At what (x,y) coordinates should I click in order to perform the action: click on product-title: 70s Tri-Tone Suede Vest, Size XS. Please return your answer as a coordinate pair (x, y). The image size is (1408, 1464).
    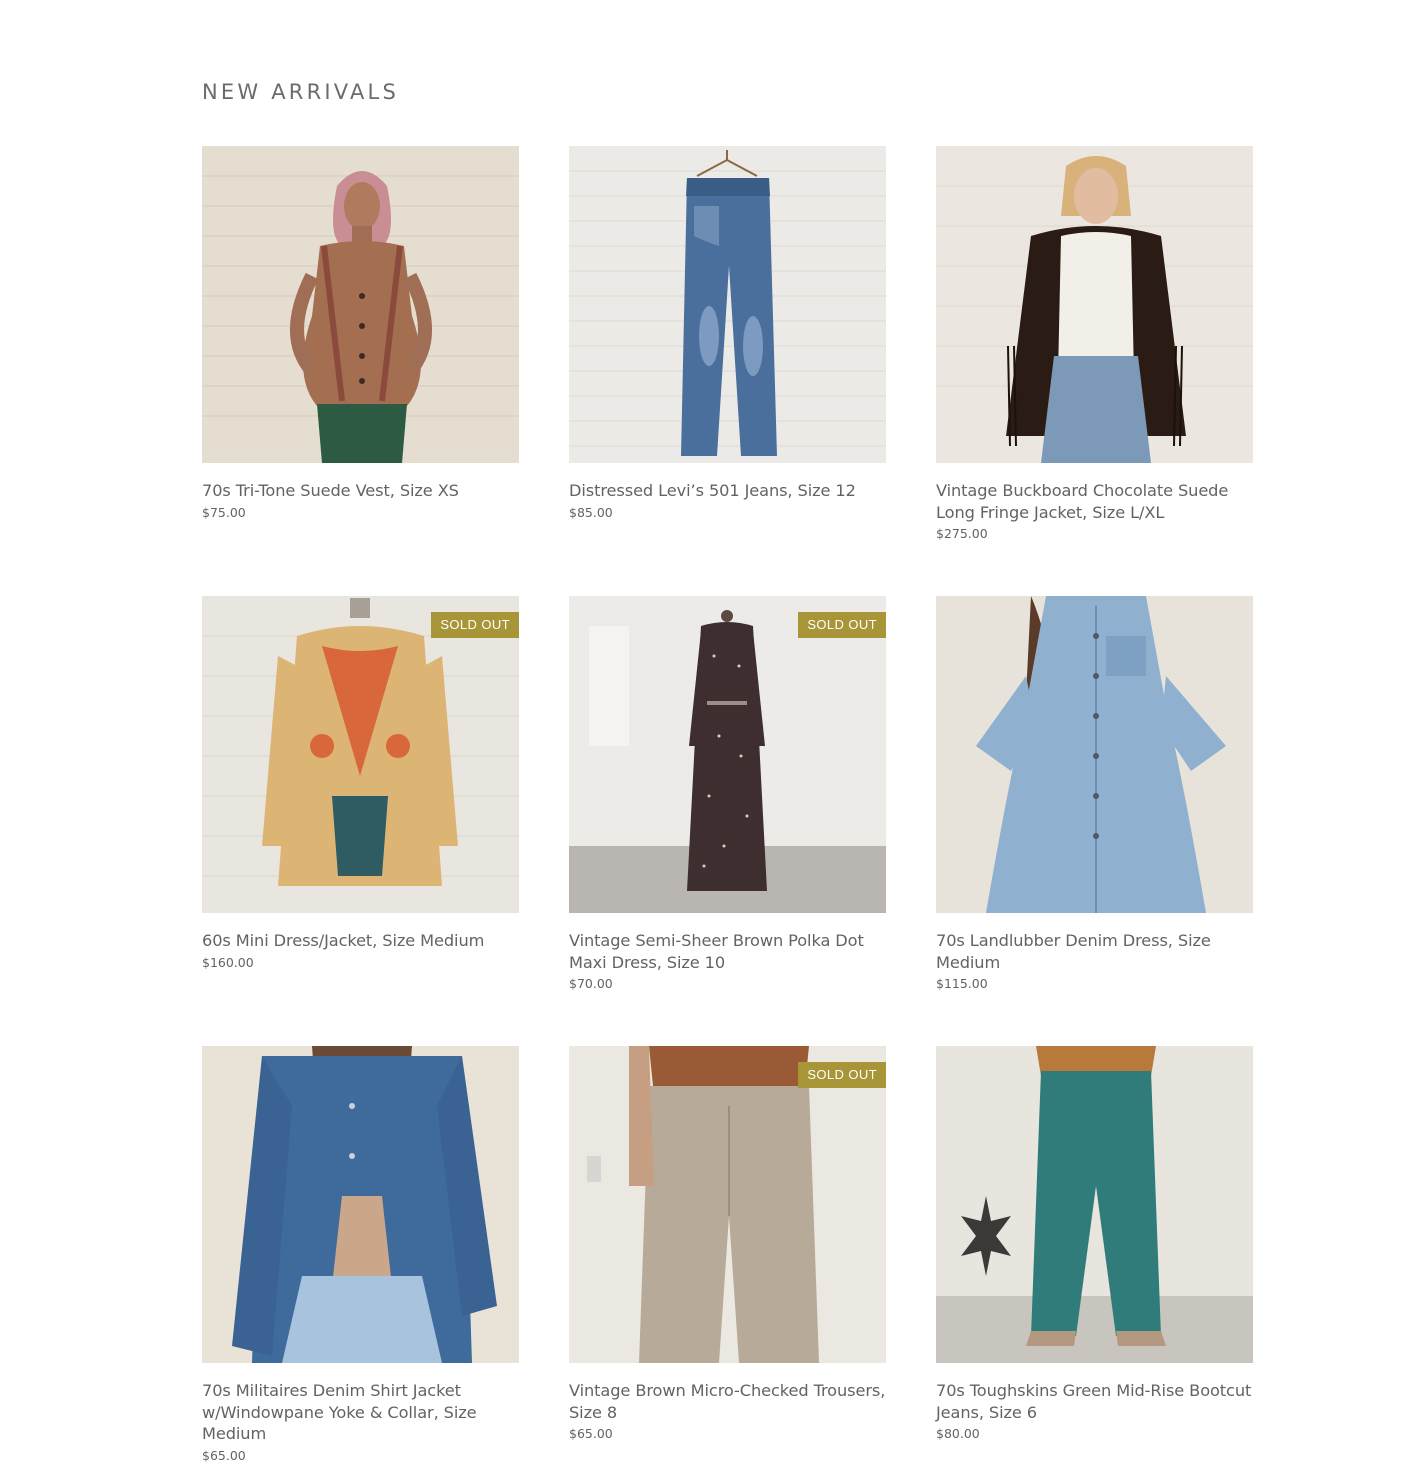
    Looking at the image, I should click on (360, 491).